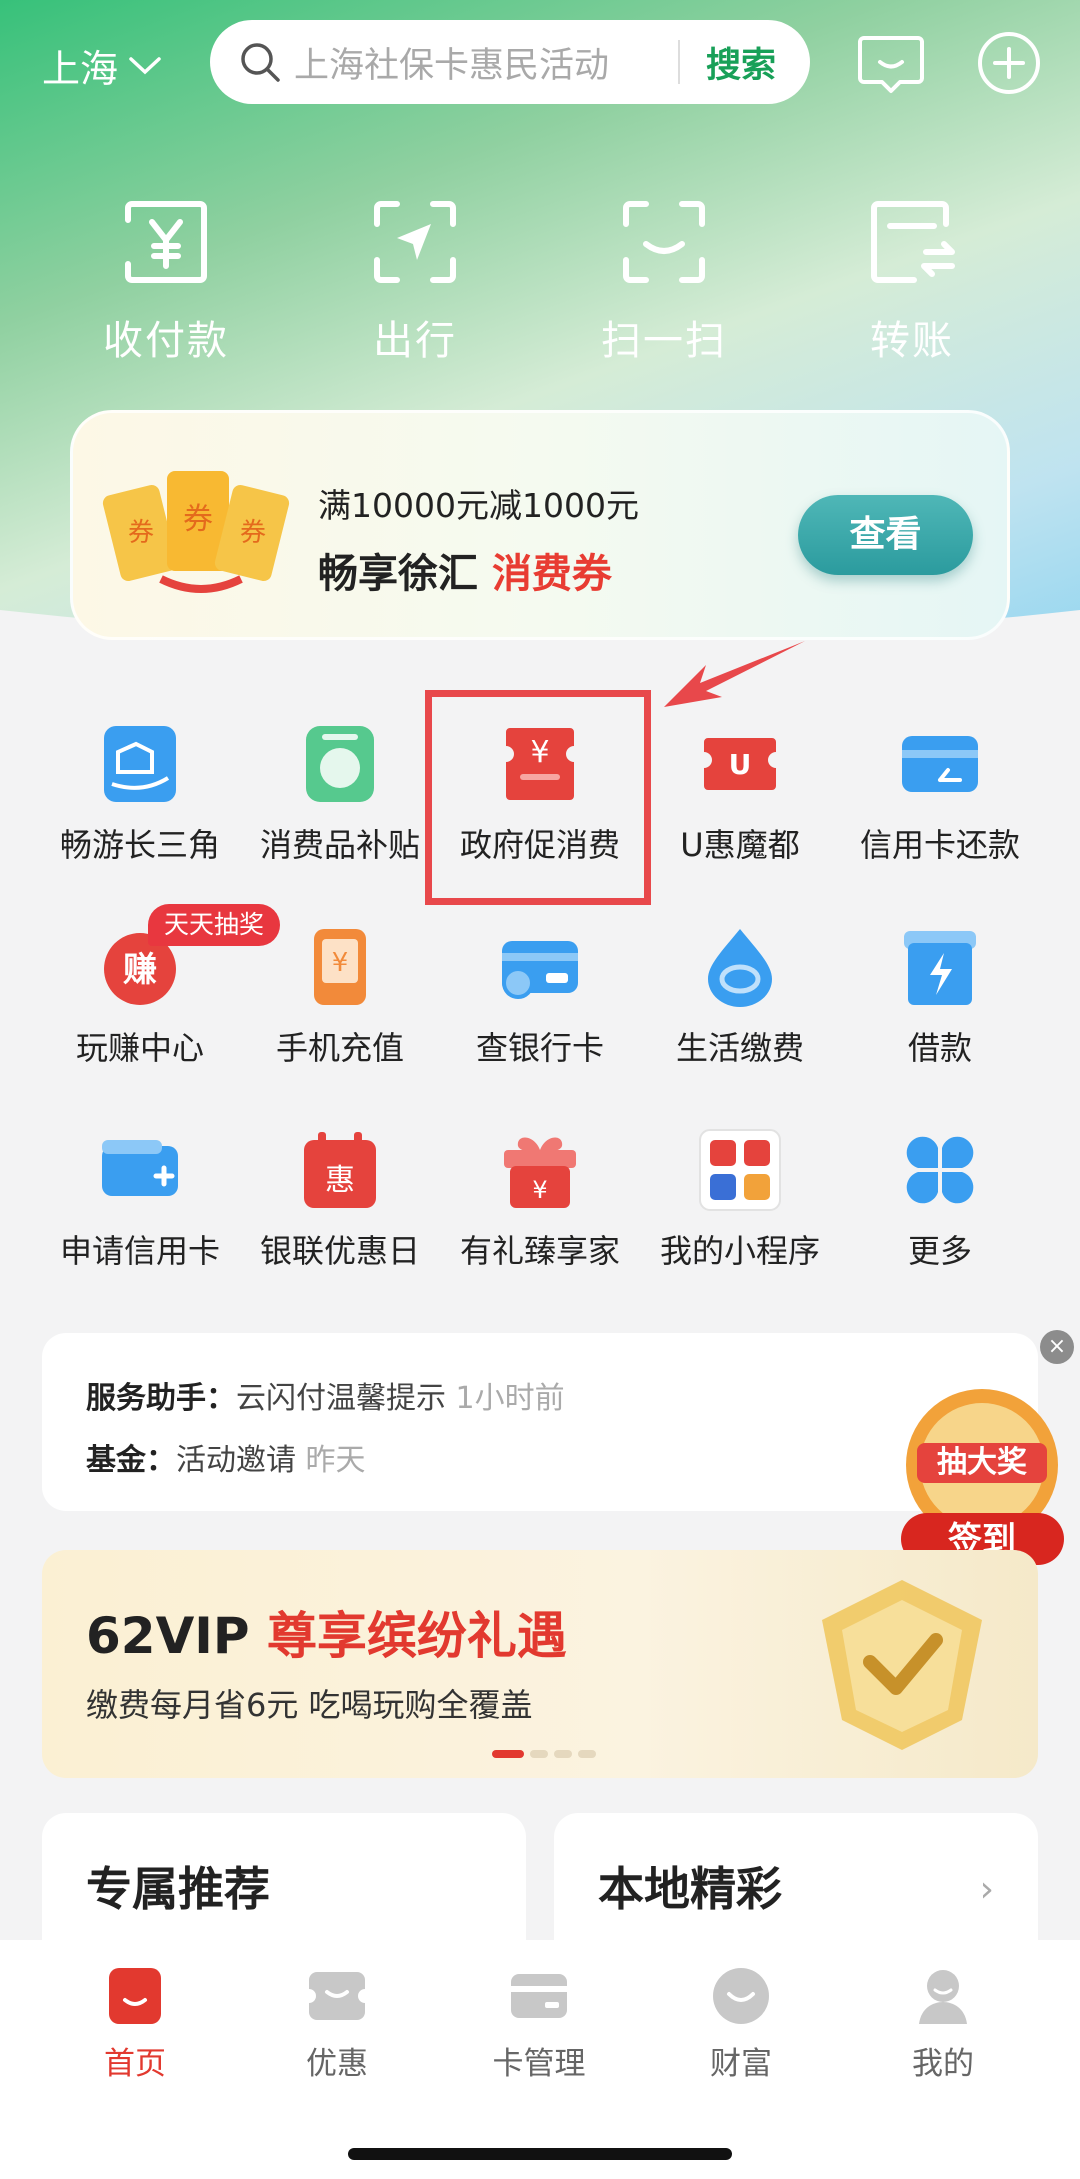  I want to click on search-bar: 上海社保卡惠民活动 搜索, so click(510, 62).